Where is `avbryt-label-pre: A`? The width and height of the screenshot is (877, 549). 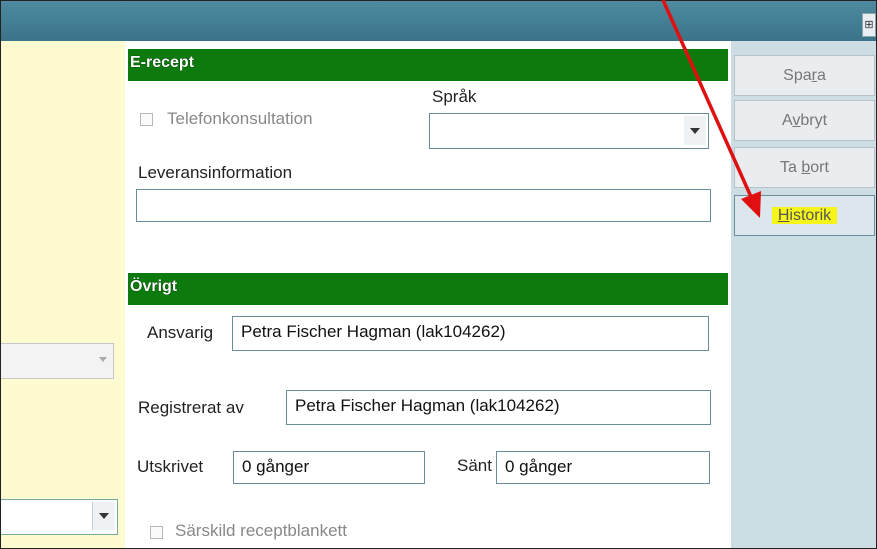
avbryt-label-pre: A is located at coordinates (787, 120).